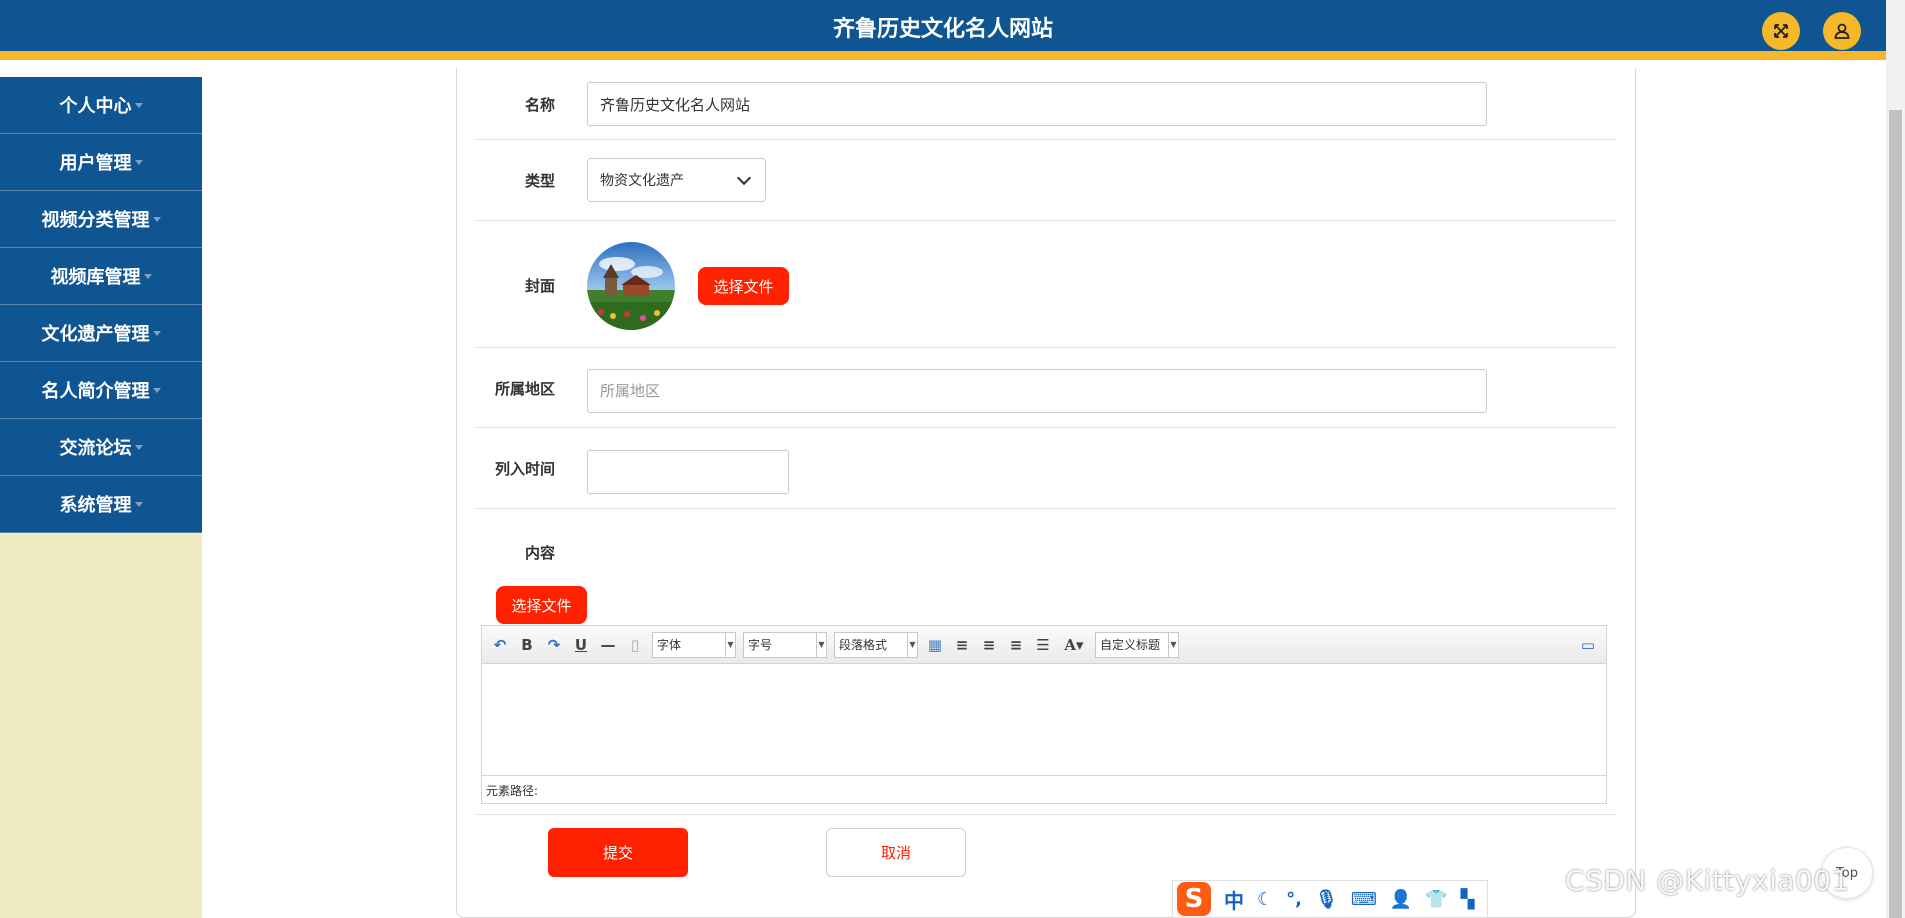 Image resolution: width=1905 pixels, height=918 pixels. I want to click on sidebar-item-personal-center: 个人中心, so click(101, 105).